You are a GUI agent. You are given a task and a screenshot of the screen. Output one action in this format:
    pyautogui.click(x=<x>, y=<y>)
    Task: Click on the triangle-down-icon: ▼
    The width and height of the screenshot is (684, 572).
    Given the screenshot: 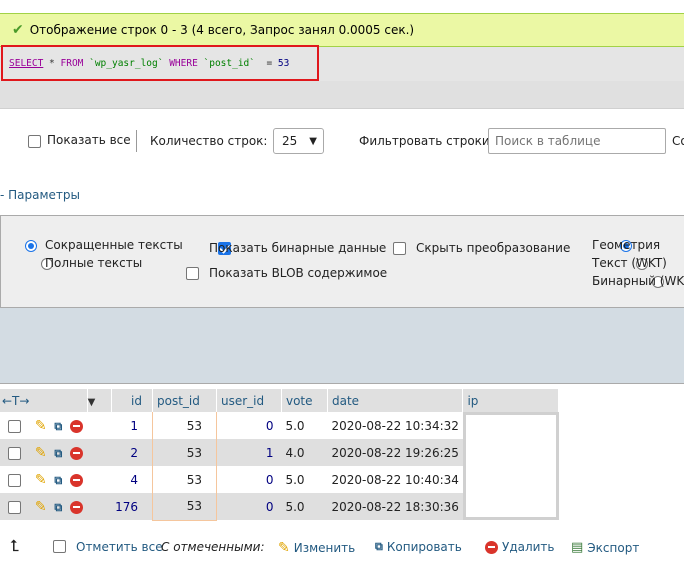 What is the action you would take?
    pyautogui.click(x=92, y=402)
    